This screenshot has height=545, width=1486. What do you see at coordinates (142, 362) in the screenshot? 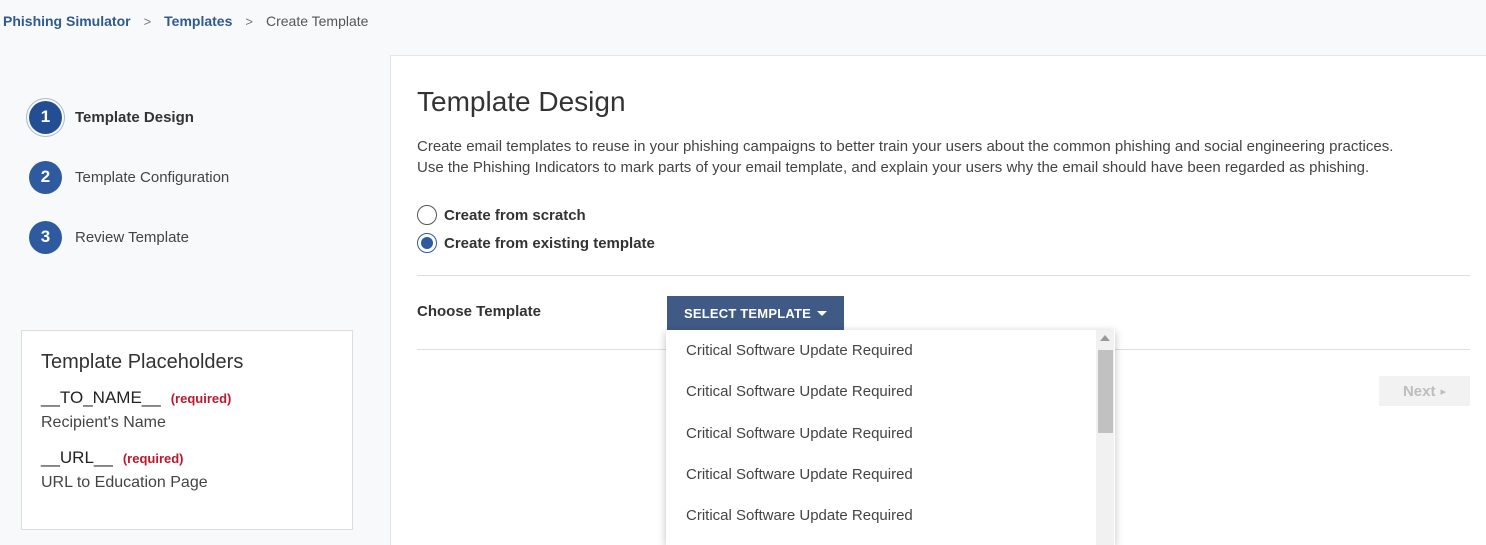
I see `placeholders-title: Template Placeholders` at bounding box center [142, 362].